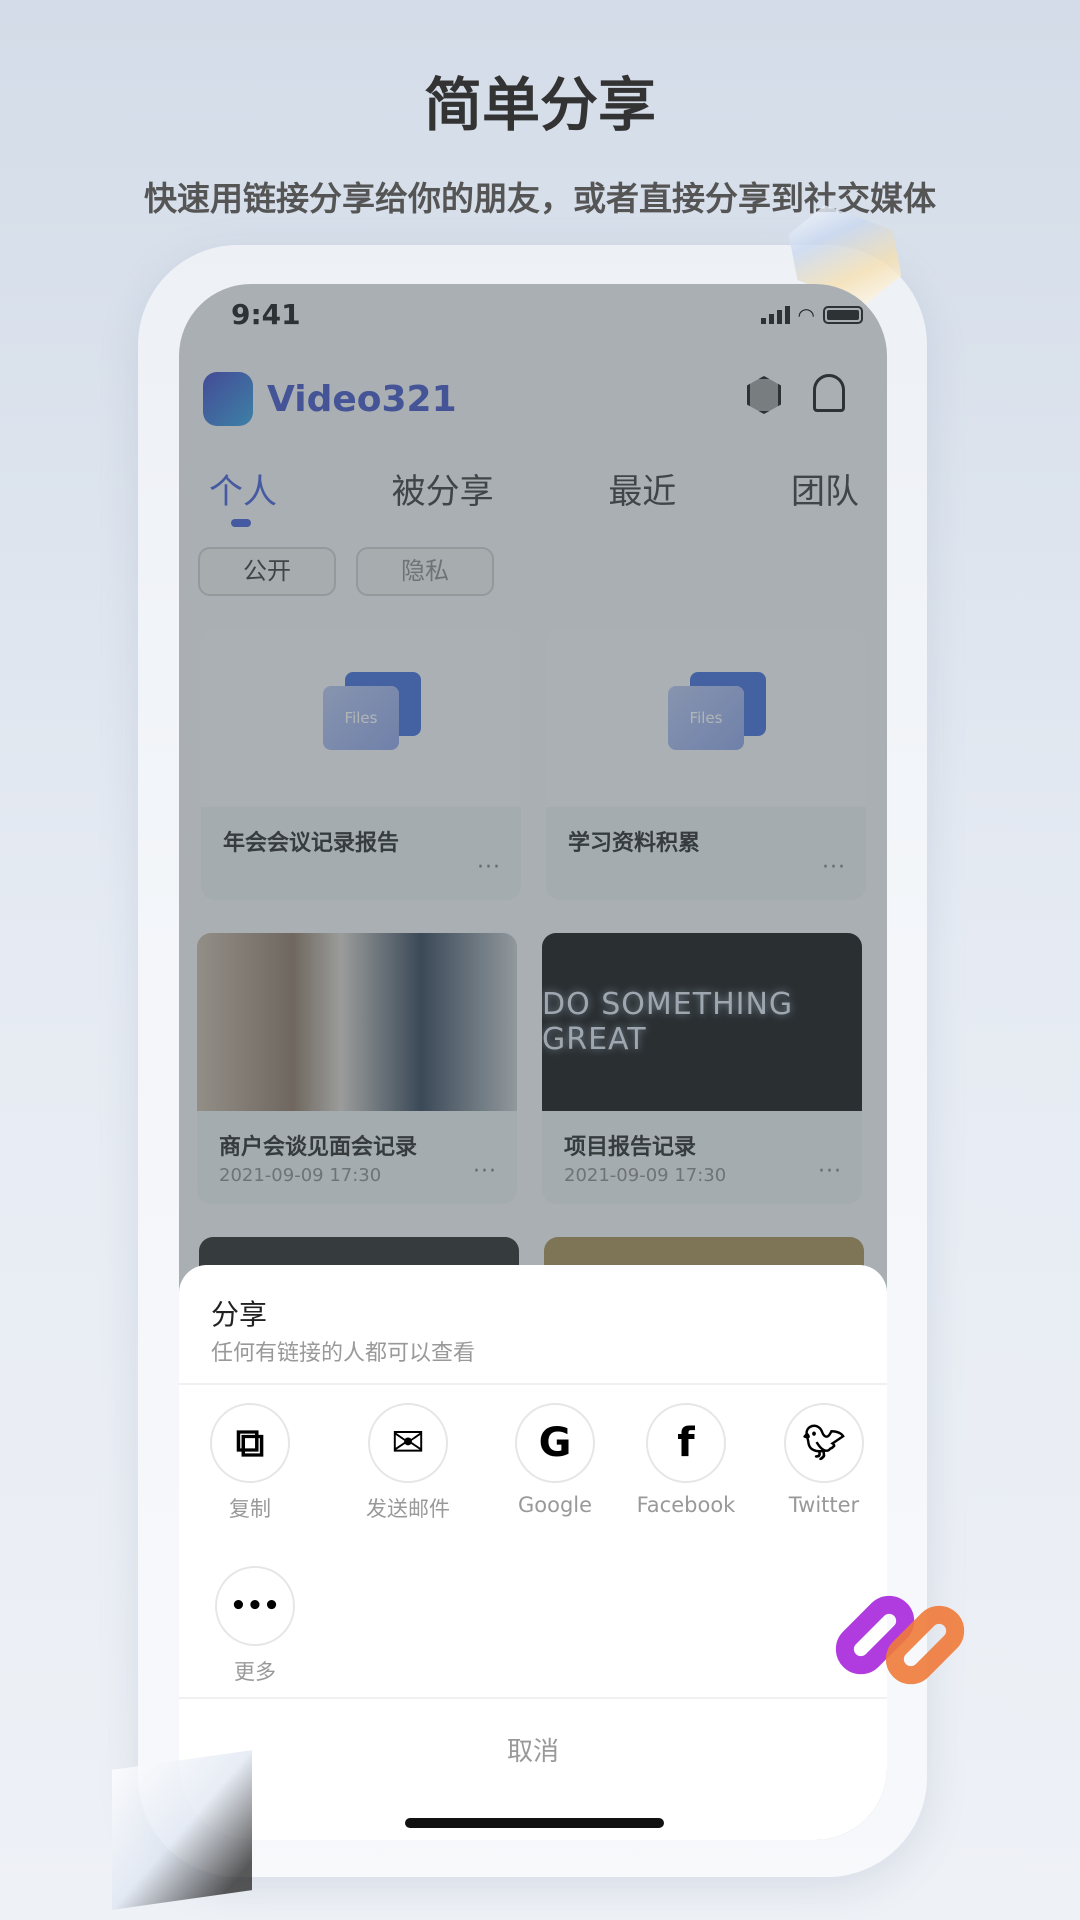  Describe the element at coordinates (534, 1823) in the screenshot. I see `home-indicator` at that location.